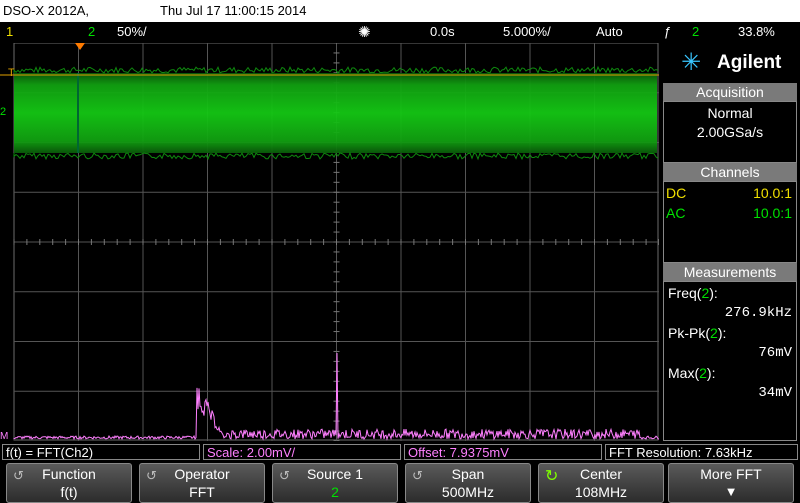  What do you see at coordinates (772, 193) in the screenshot?
I see `channel-1-probe: 10.0:1` at bounding box center [772, 193].